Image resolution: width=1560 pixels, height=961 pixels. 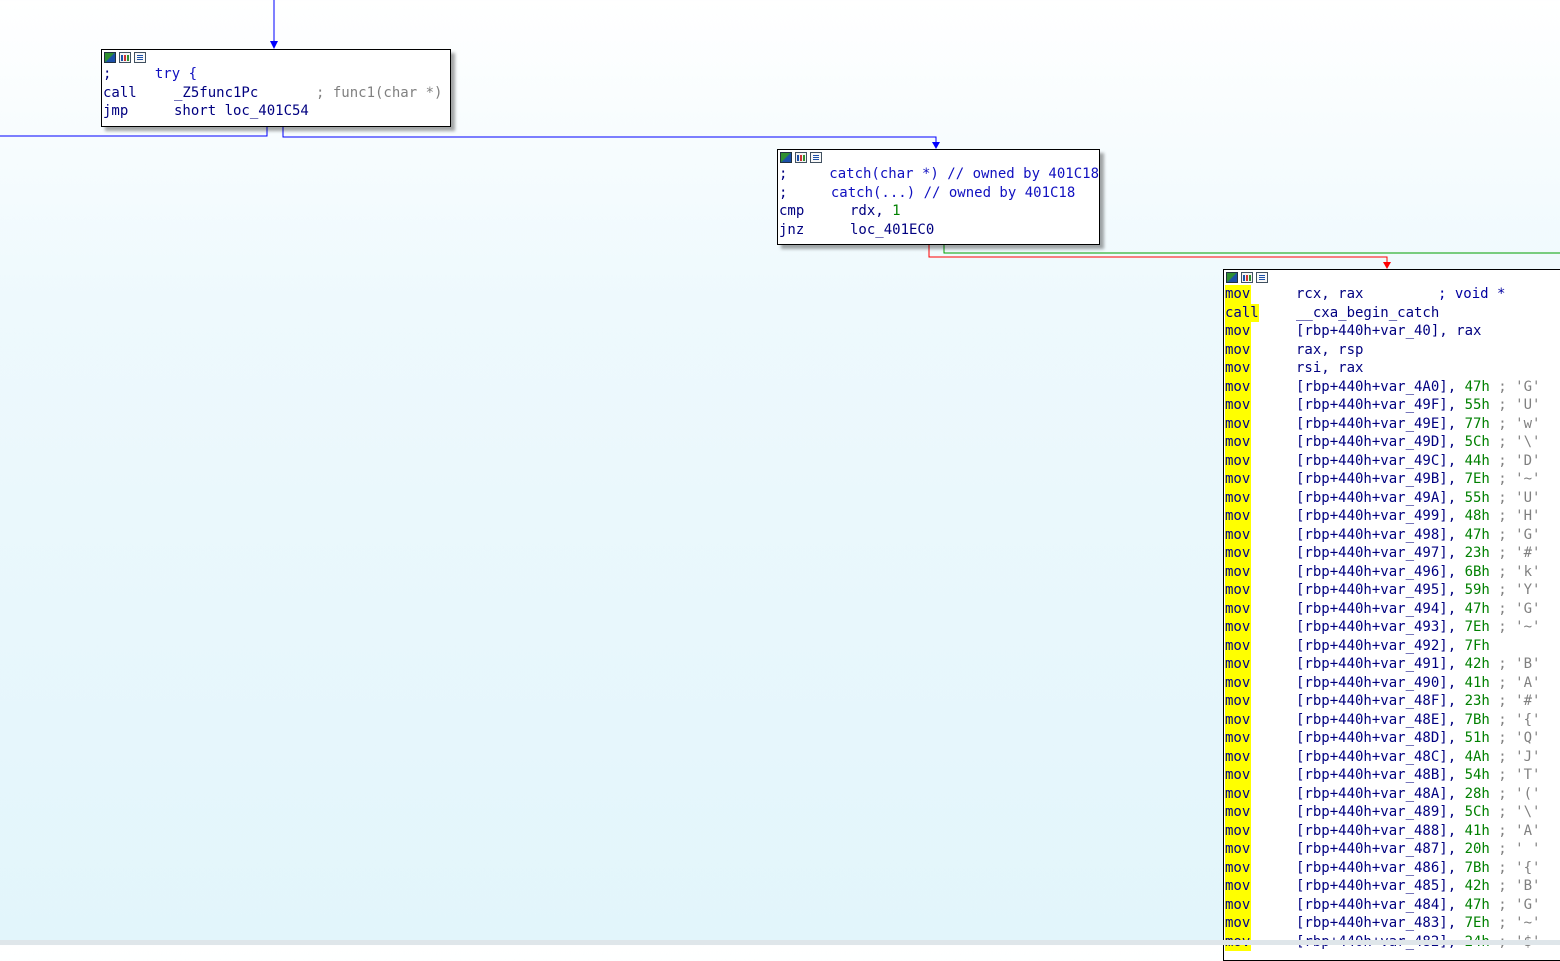 I want to click on asm-line: mov [rbp+440h+var_491], 42h ; 'B', so click(x=1392, y=664).